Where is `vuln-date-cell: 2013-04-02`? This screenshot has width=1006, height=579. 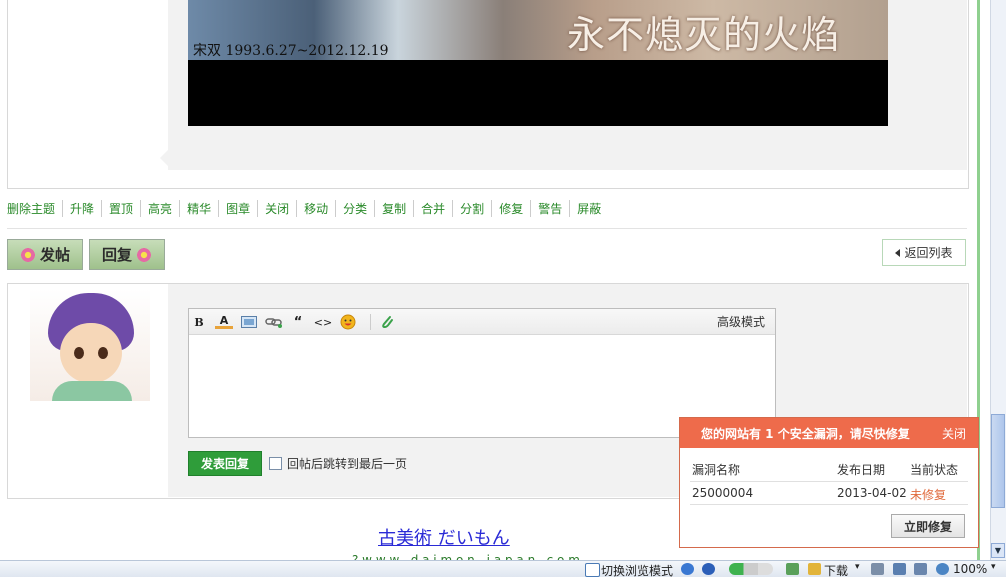 vuln-date-cell: 2013-04-02 is located at coordinates (872, 493).